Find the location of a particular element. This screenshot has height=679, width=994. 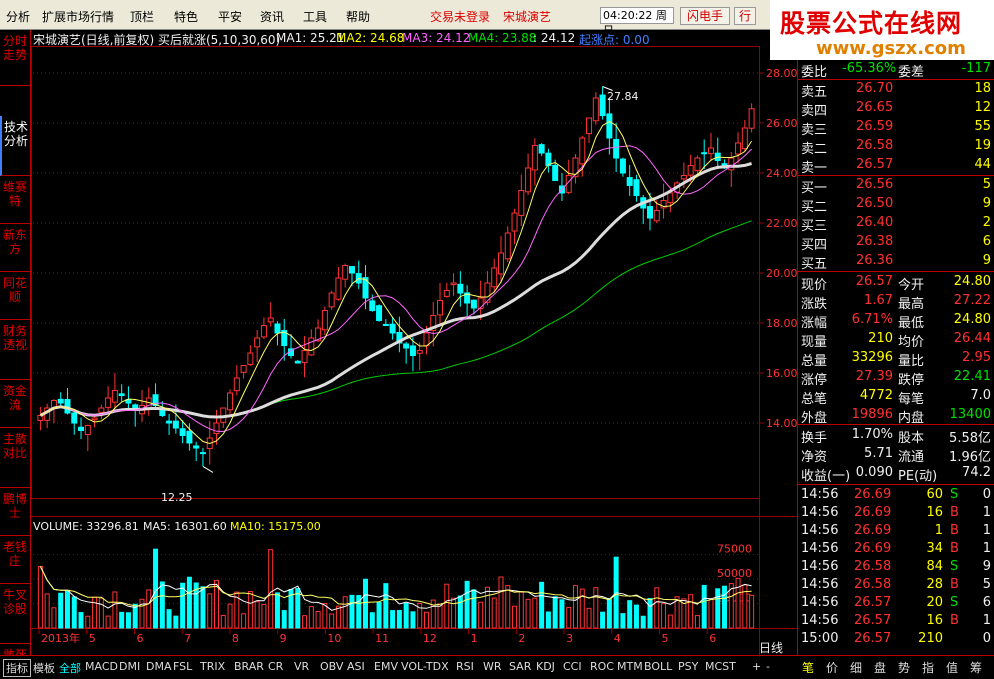

fundamental-row: 净资 5.71 流通 1.96亿 is located at coordinates (896, 455).